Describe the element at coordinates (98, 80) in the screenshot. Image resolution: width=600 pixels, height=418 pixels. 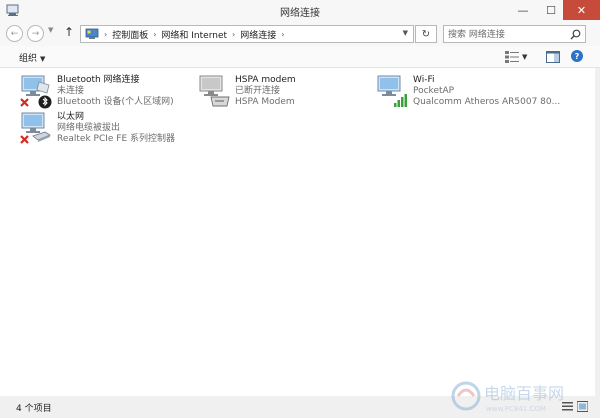
I see `connection-name: Bluetooth 网络连接` at that location.